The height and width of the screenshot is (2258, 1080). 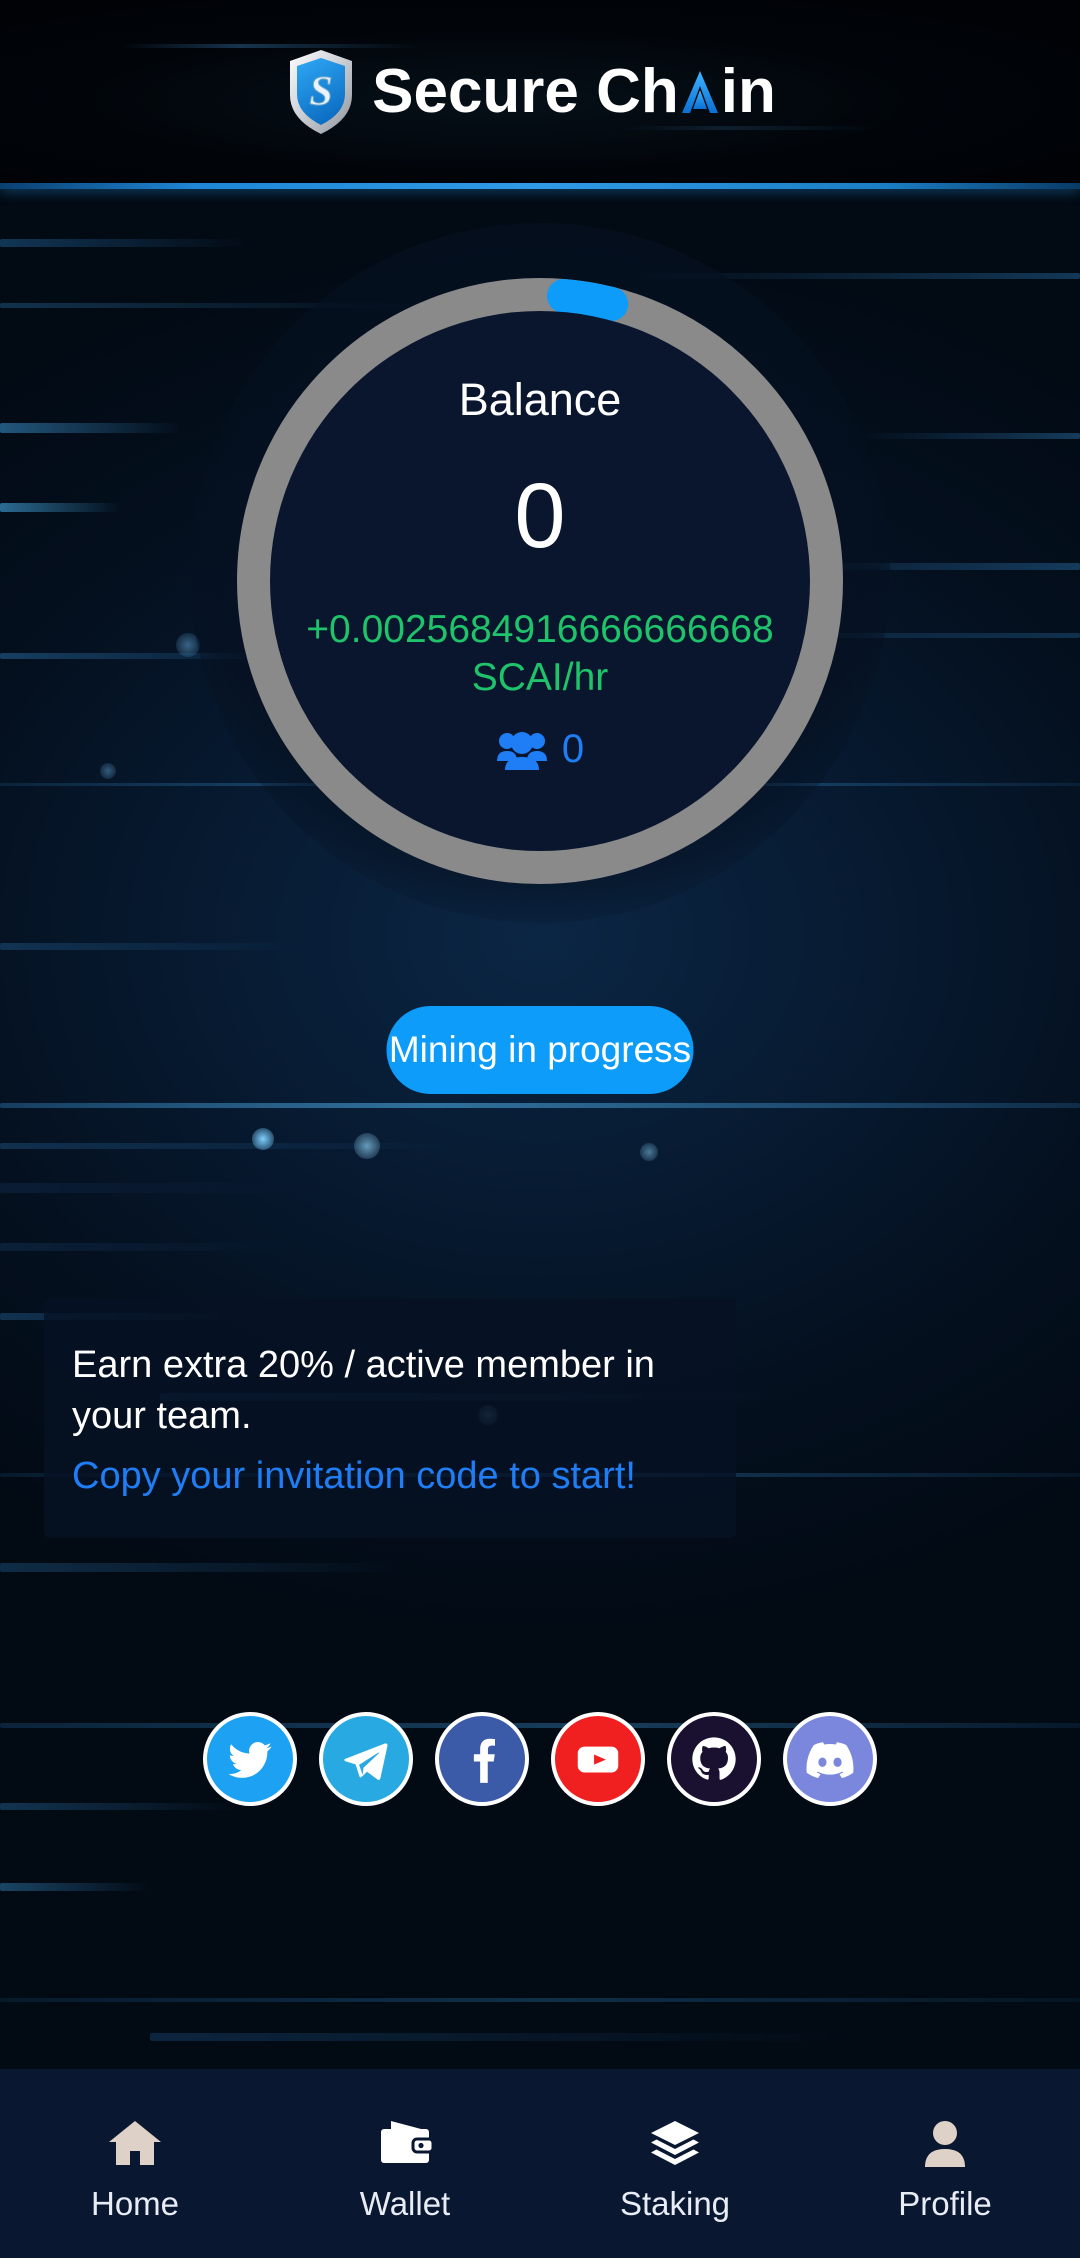 I want to click on brand-name-part2: in, so click(x=748, y=91).